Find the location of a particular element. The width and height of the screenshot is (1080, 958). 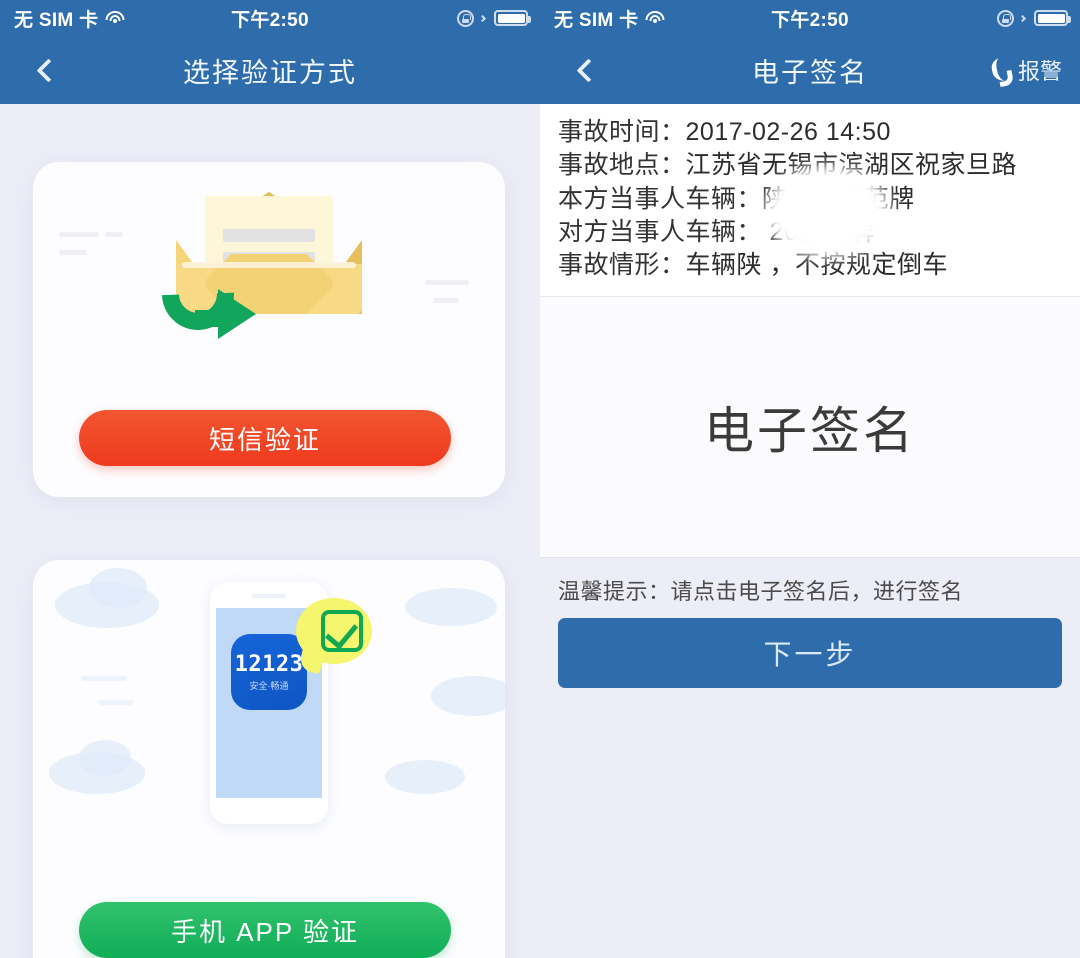

app-logo-number: 12123 is located at coordinates (269, 664).